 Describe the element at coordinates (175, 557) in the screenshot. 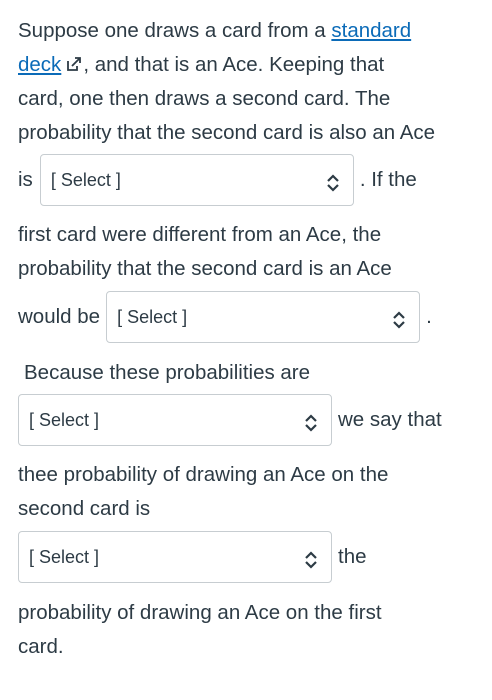

I see `answer-select-4: [ Select ]` at that location.